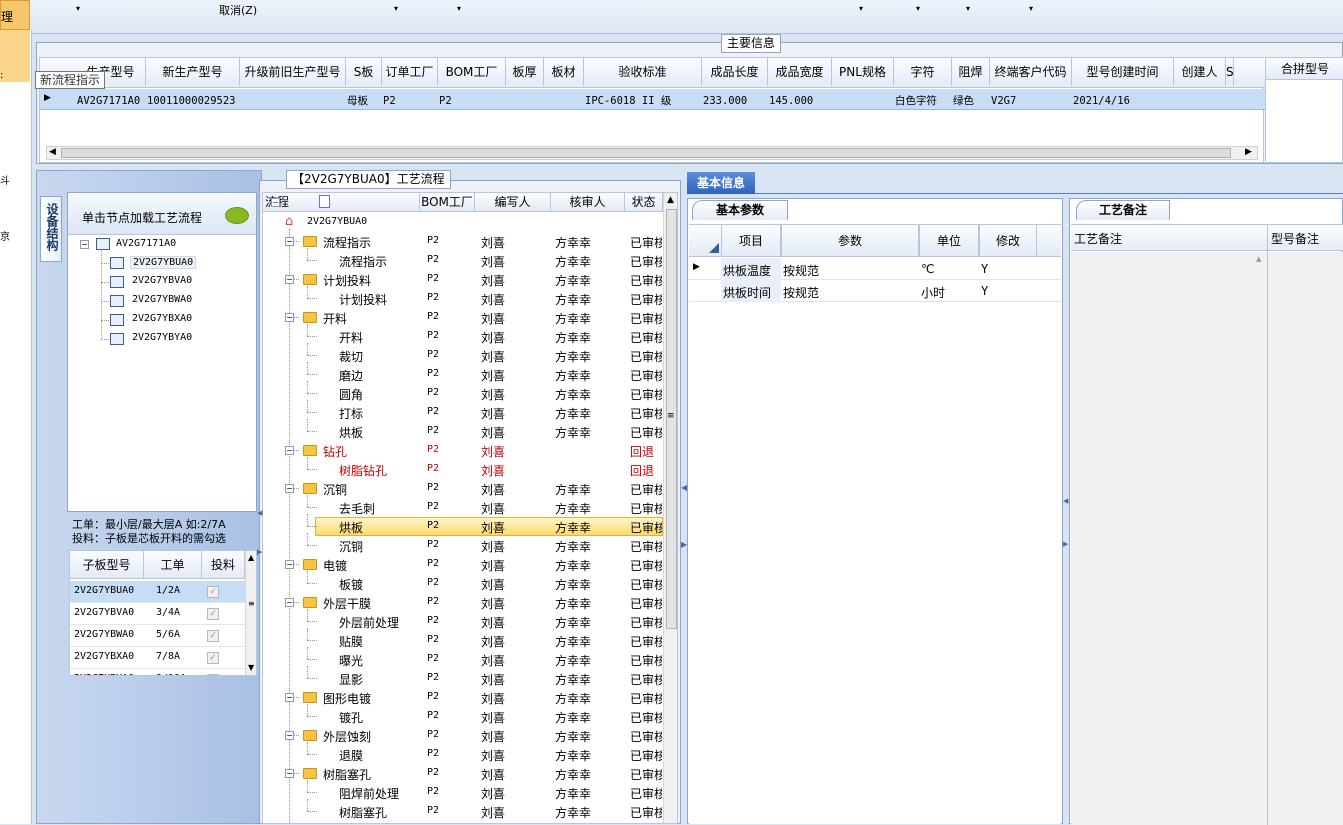  What do you see at coordinates (369, 793) in the screenshot?
I see `process-step: 阻焊前处理` at bounding box center [369, 793].